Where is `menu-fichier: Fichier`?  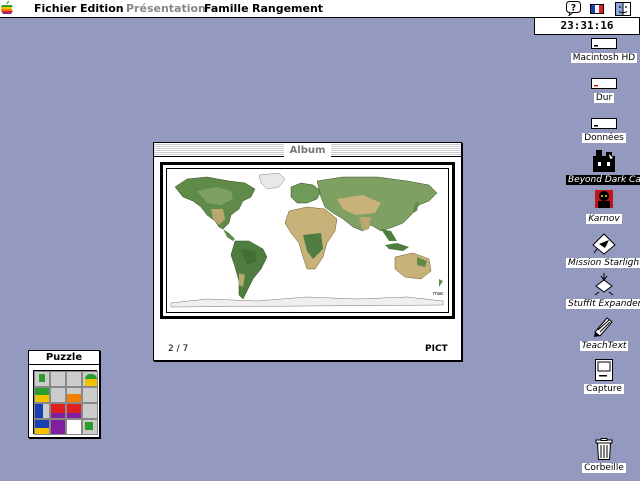
menu-fichier: Fichier is located at coordinates (55, 9).